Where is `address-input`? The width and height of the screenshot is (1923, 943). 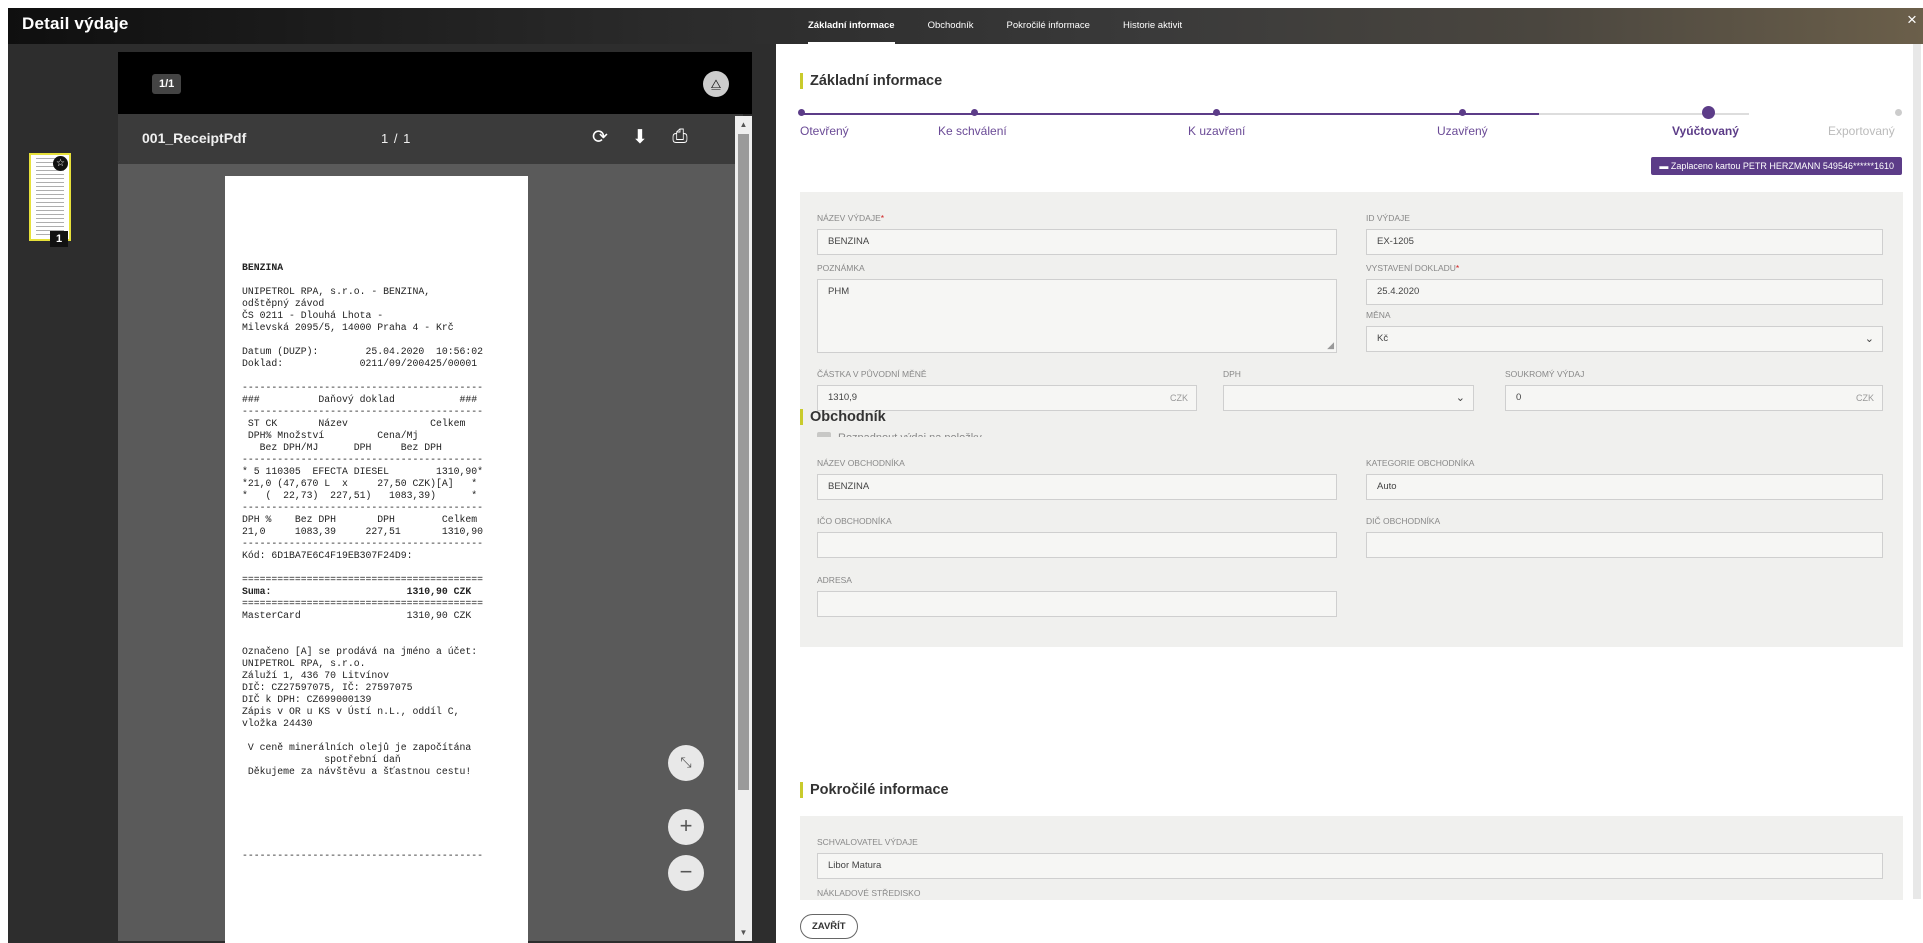
address-input is located at coordinates (1077, 604).